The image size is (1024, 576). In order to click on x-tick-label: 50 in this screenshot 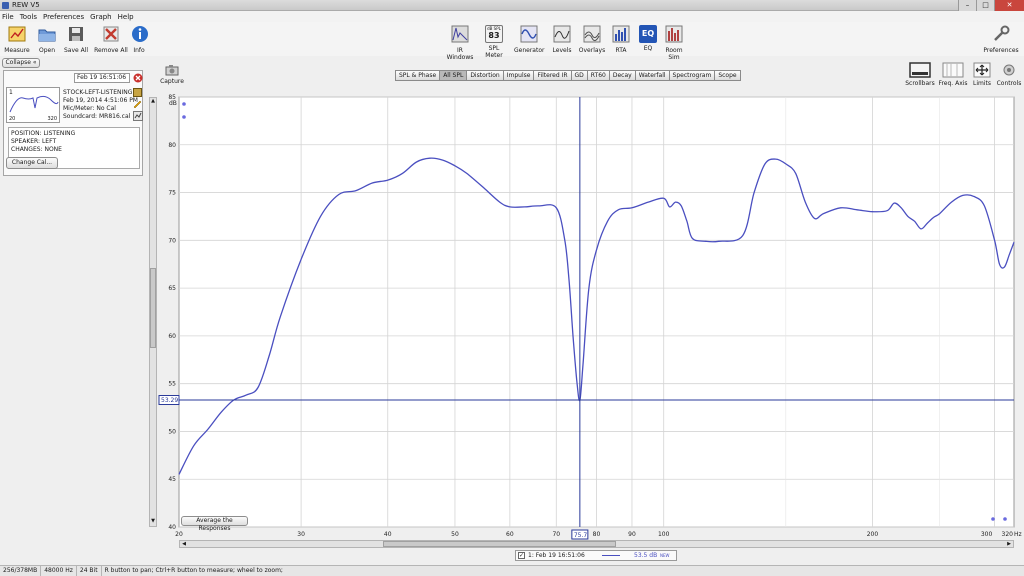, I will do `click(455, 534)`.